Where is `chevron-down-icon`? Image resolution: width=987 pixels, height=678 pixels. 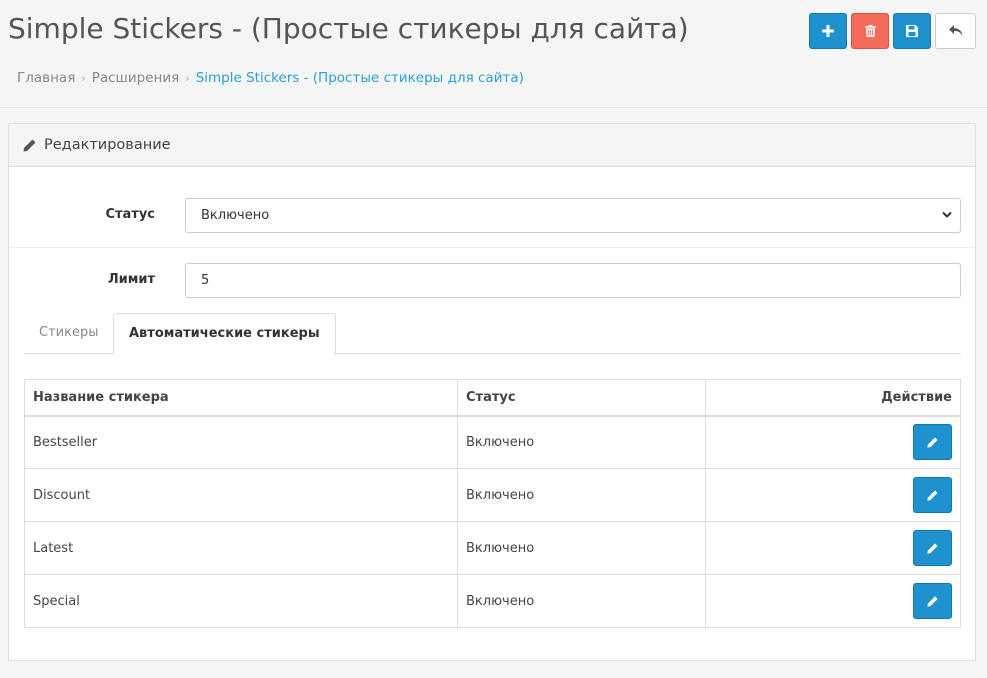 chevron-down-icon is located at coordinates (947, 214).